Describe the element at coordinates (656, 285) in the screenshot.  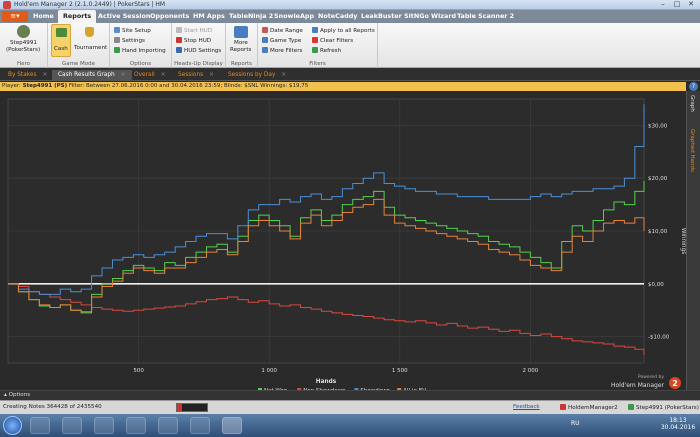
I see `y-tick-label: $0,00` at that location.